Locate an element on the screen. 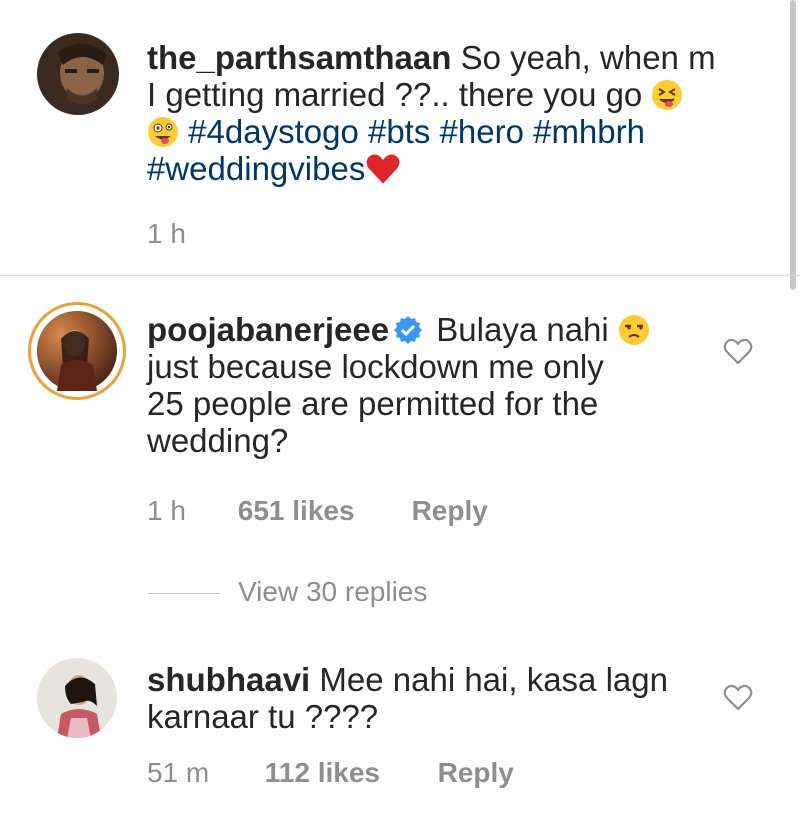 The width and height of the screenshot is (800, 833). comment-1-text-line4: wedding? is located at coordinates (218, 440).